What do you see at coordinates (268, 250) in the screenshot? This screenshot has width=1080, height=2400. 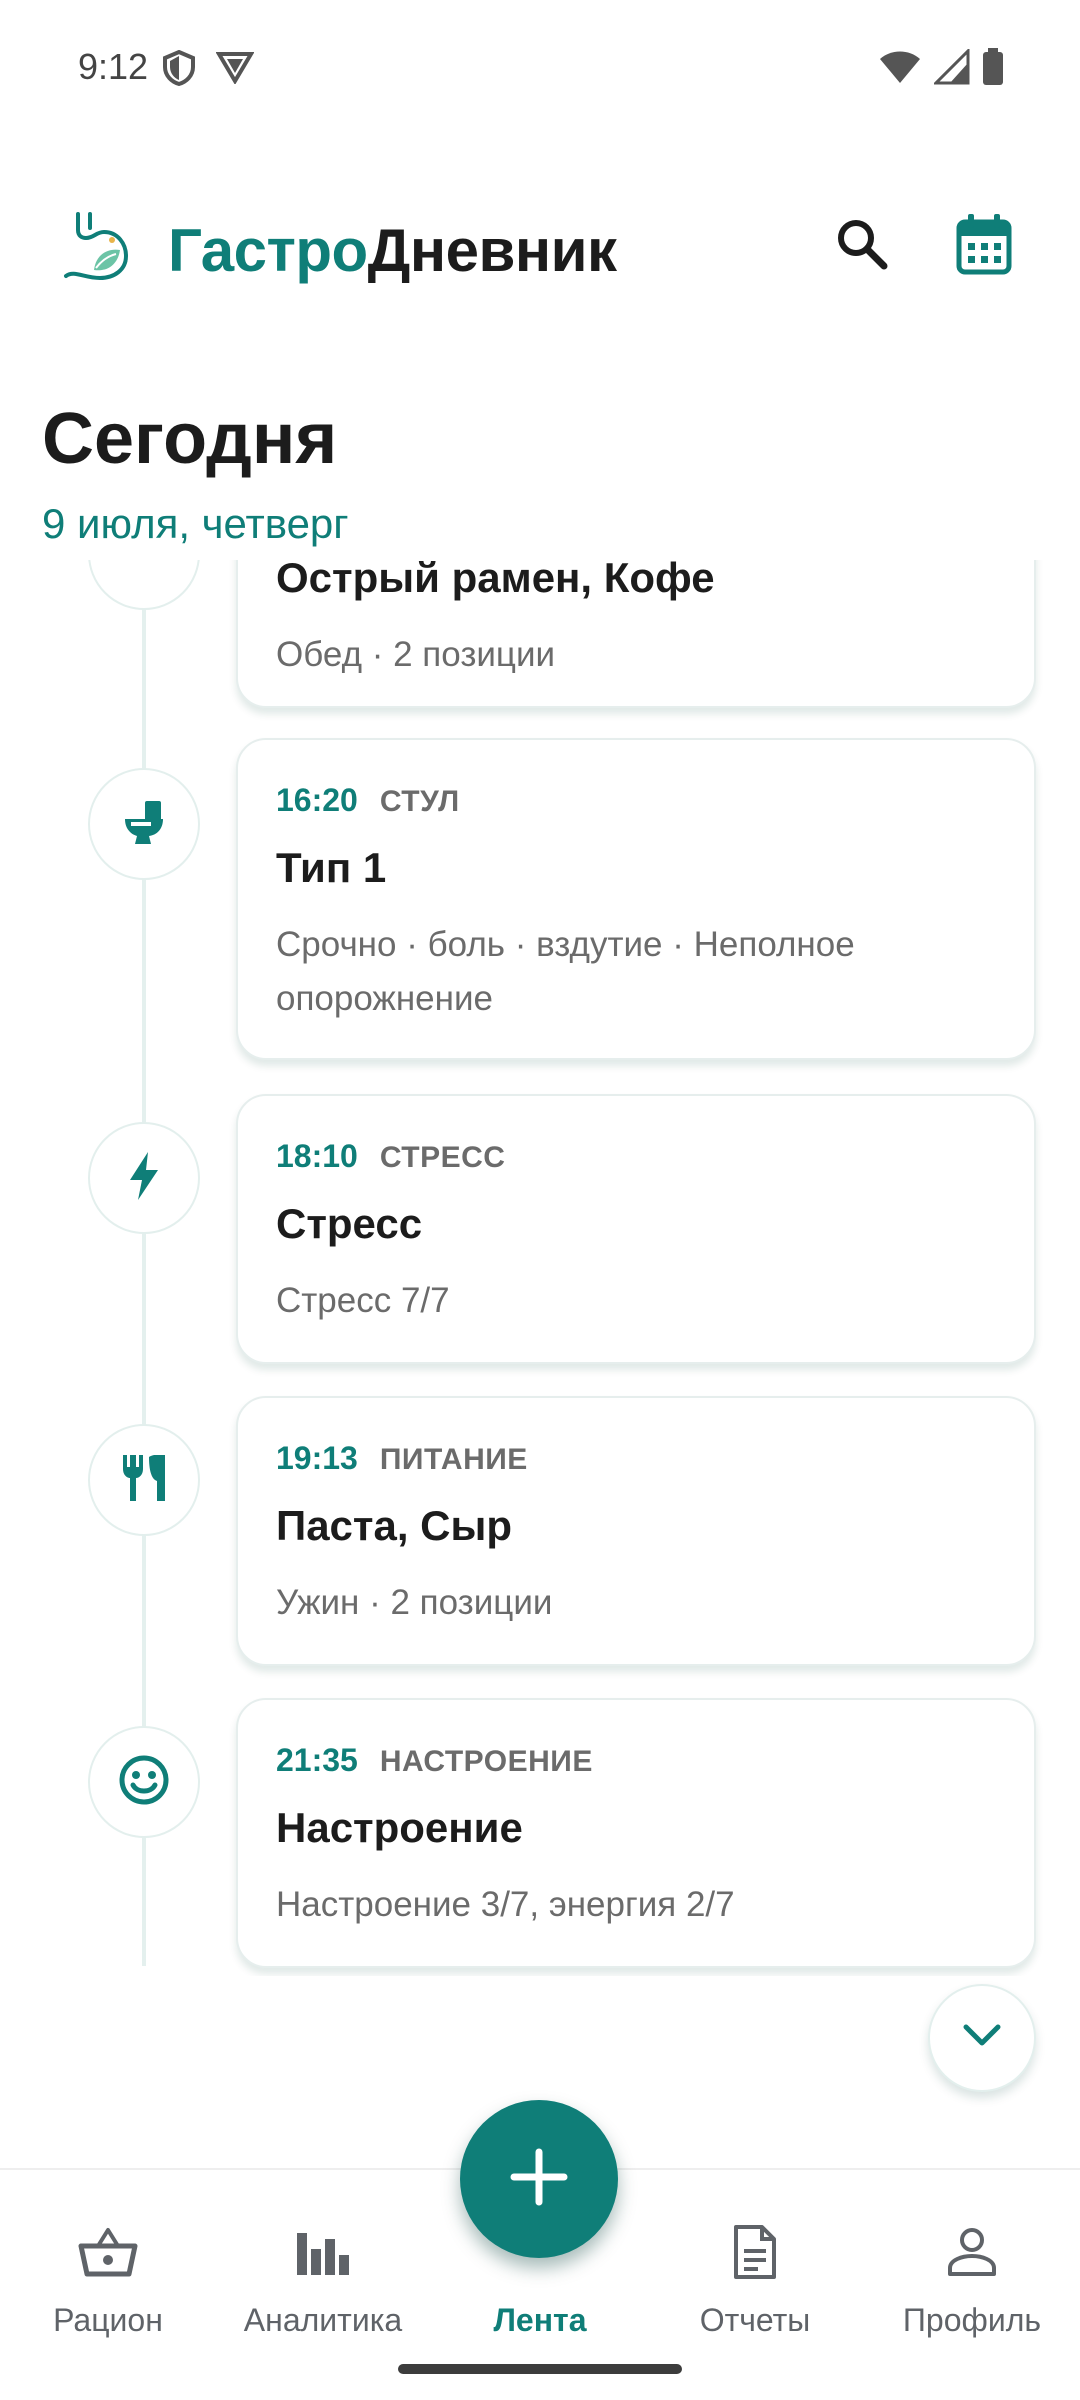 I see `app-title-part1: Гастро` at bounding box center [268, 250].